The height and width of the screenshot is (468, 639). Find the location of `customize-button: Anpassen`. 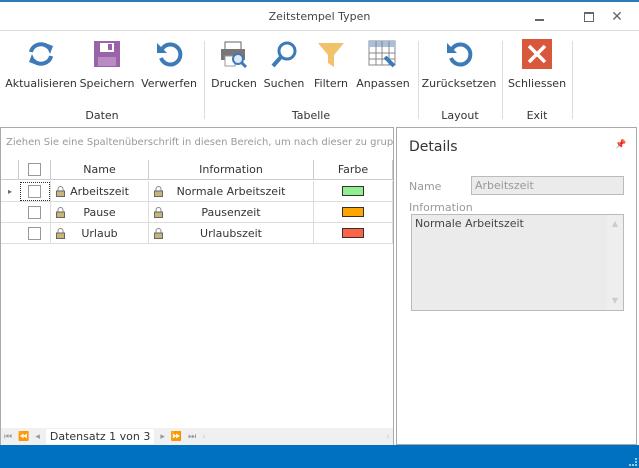

customize-button: Anpassen is located at coordinates (383, 67).